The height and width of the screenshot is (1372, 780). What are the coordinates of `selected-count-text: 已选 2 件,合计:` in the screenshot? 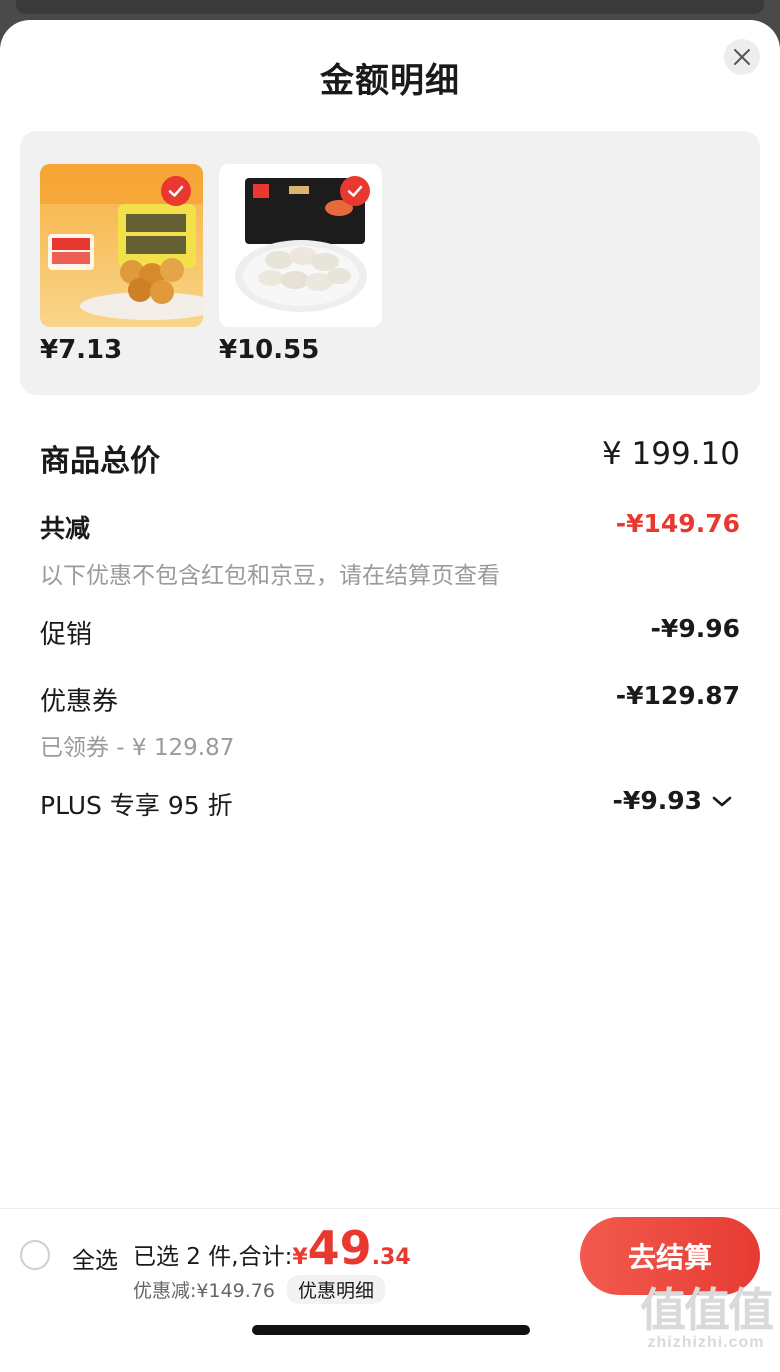 It's located at (213, 1257).